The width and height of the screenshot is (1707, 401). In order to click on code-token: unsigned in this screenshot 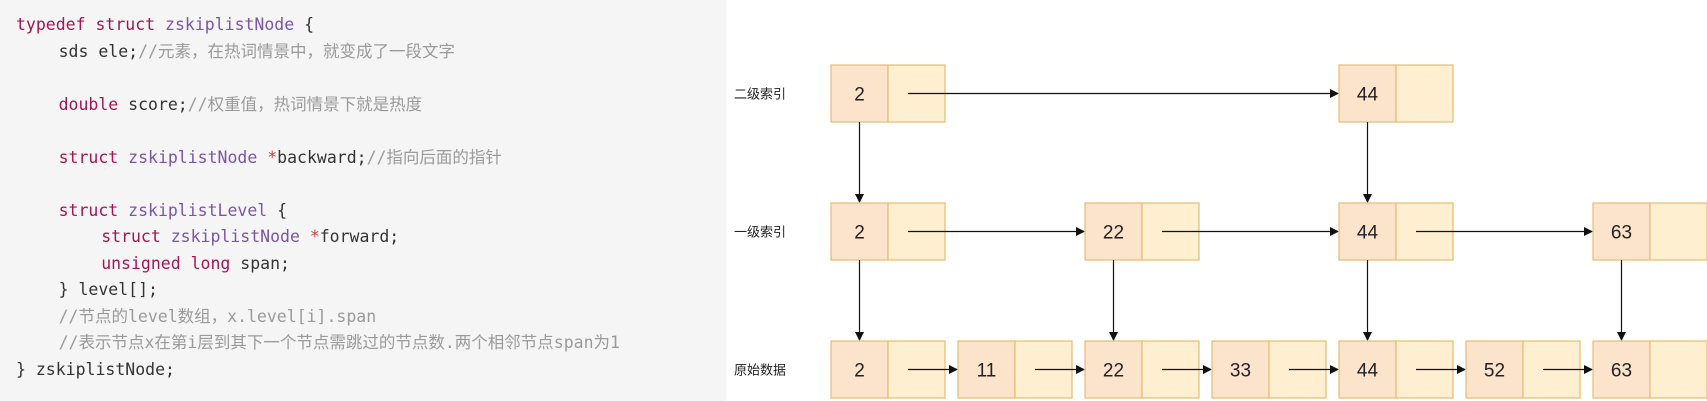, I will do `click(141, 263)`.